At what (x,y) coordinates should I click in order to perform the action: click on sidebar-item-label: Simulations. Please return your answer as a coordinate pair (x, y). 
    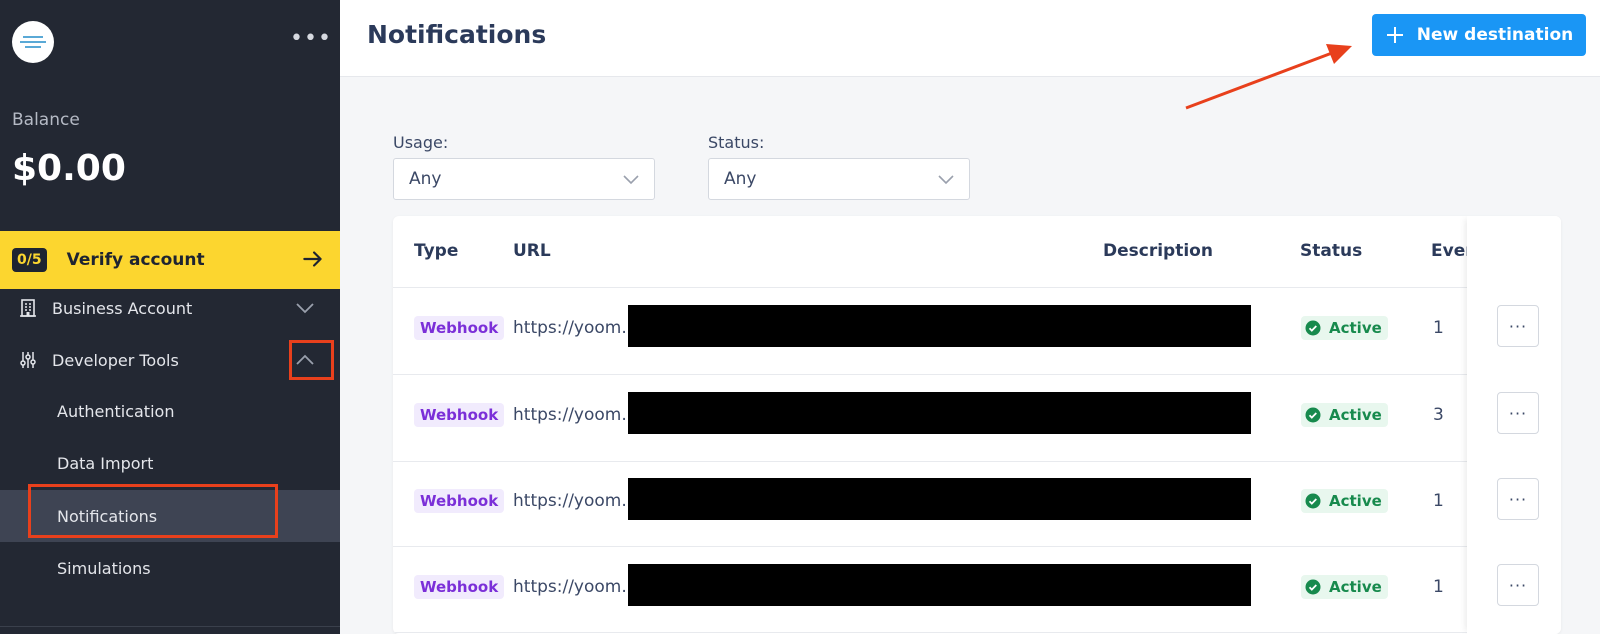
    Looking at the image, I should click on (104, 568).